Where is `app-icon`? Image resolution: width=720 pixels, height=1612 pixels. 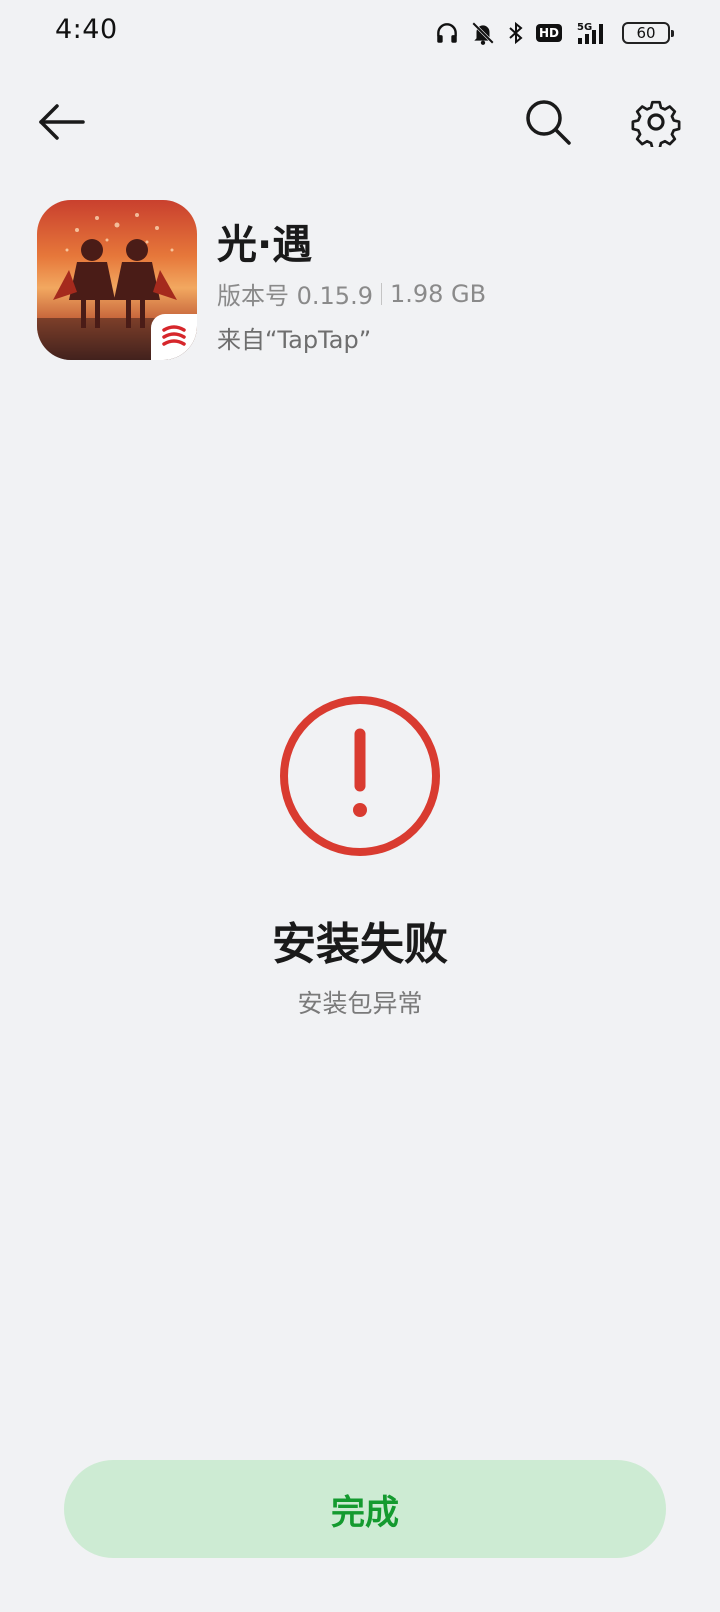
app-icon is located at coordinates (117, 280).